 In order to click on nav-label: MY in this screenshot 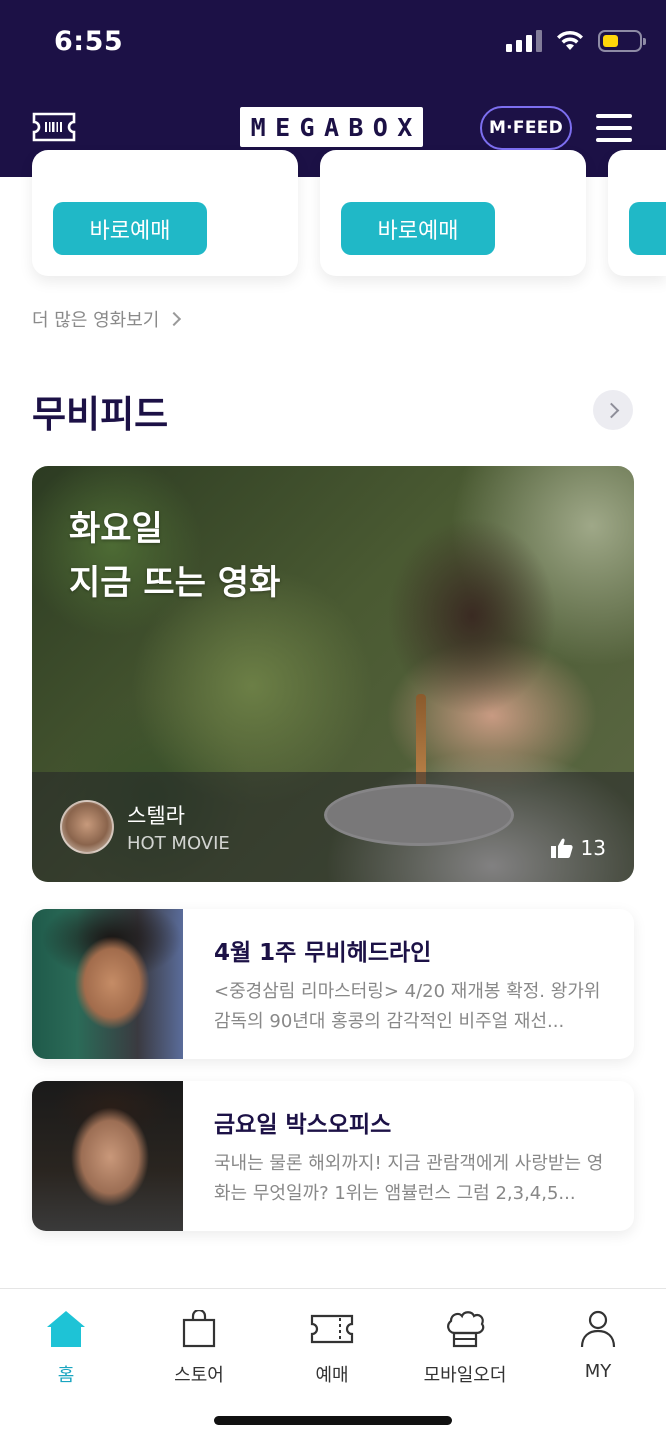, I will do `click(598, 1371)`.